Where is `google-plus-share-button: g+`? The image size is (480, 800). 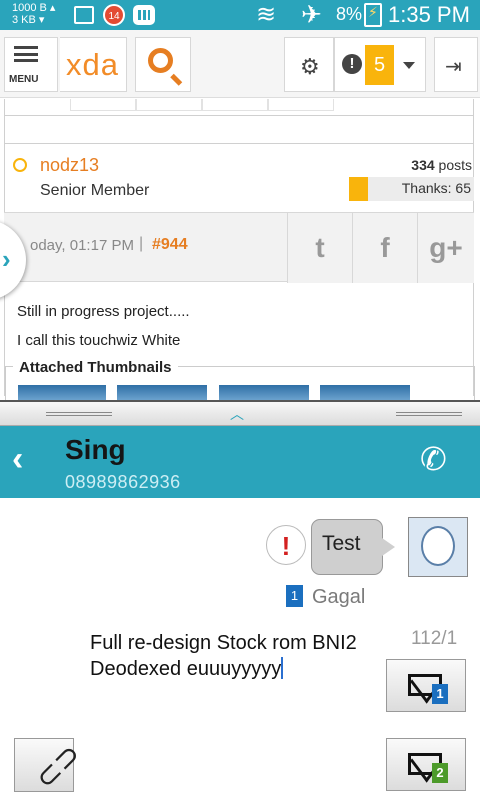 google-plus-share-button: g+ is located at coordinates (445, 248).